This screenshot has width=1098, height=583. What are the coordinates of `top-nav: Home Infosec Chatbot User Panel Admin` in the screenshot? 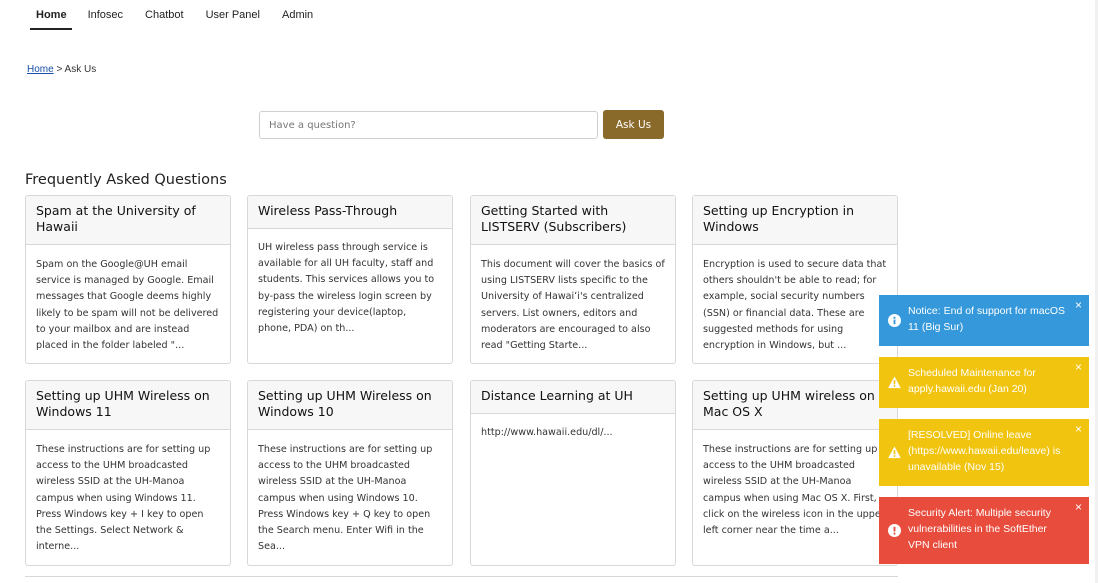 It's located at (182, 15).